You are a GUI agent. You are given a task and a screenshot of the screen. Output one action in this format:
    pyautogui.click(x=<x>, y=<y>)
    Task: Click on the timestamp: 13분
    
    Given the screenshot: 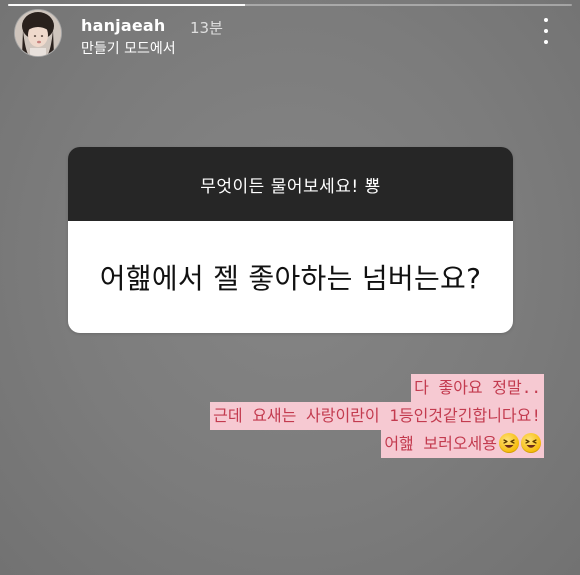 What is the action you would take?
    pyautogui.click(x=206, y=28)
    